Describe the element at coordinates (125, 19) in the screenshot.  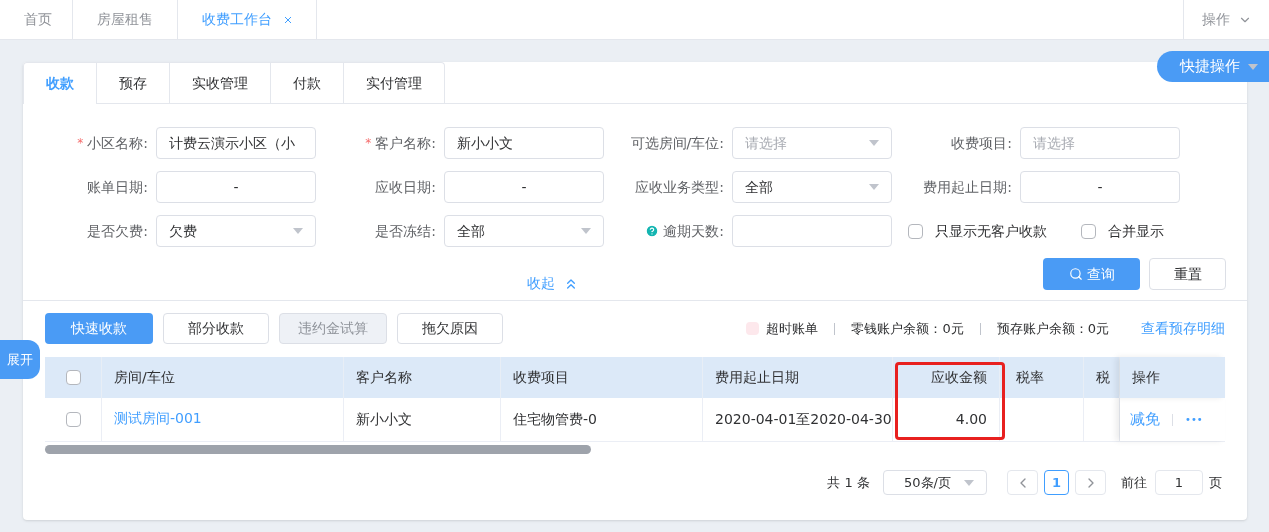
I see `page-tab: 房屋租售` at that location.